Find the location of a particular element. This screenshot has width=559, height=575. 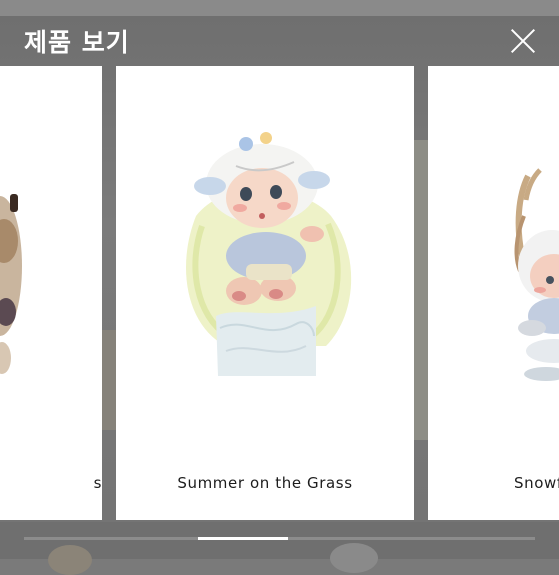

background-top-bar is located at coordinates (279, 8).